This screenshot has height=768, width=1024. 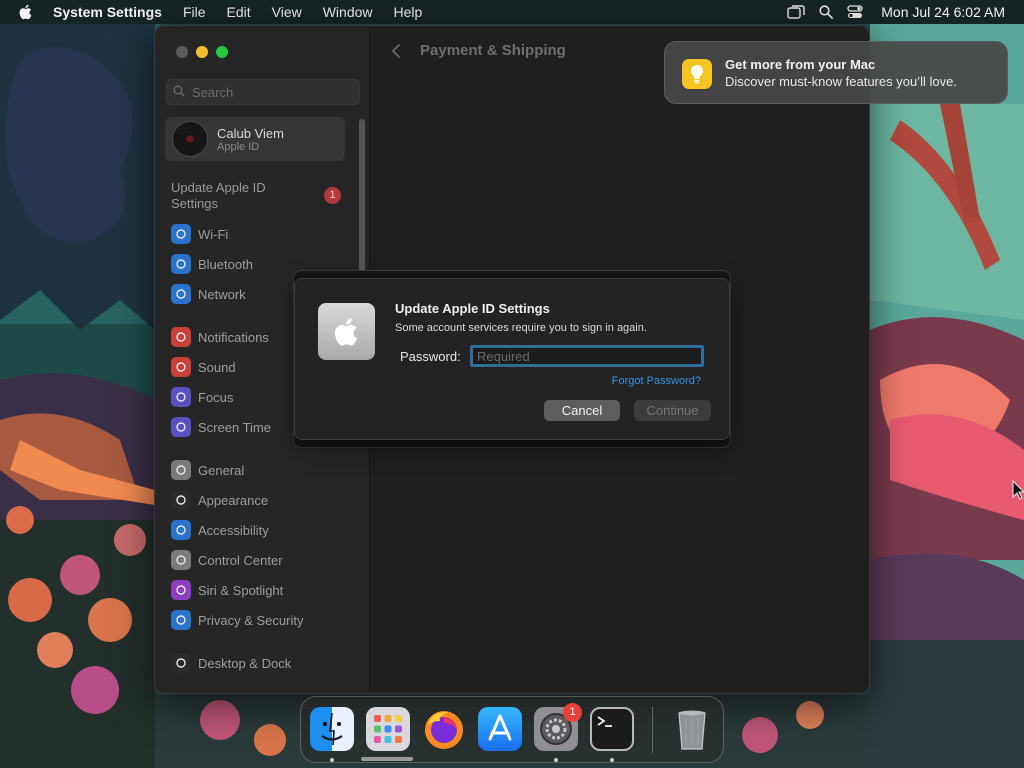 I want to click on sidebar-item-label: Sound, so click(x=217, y=367).